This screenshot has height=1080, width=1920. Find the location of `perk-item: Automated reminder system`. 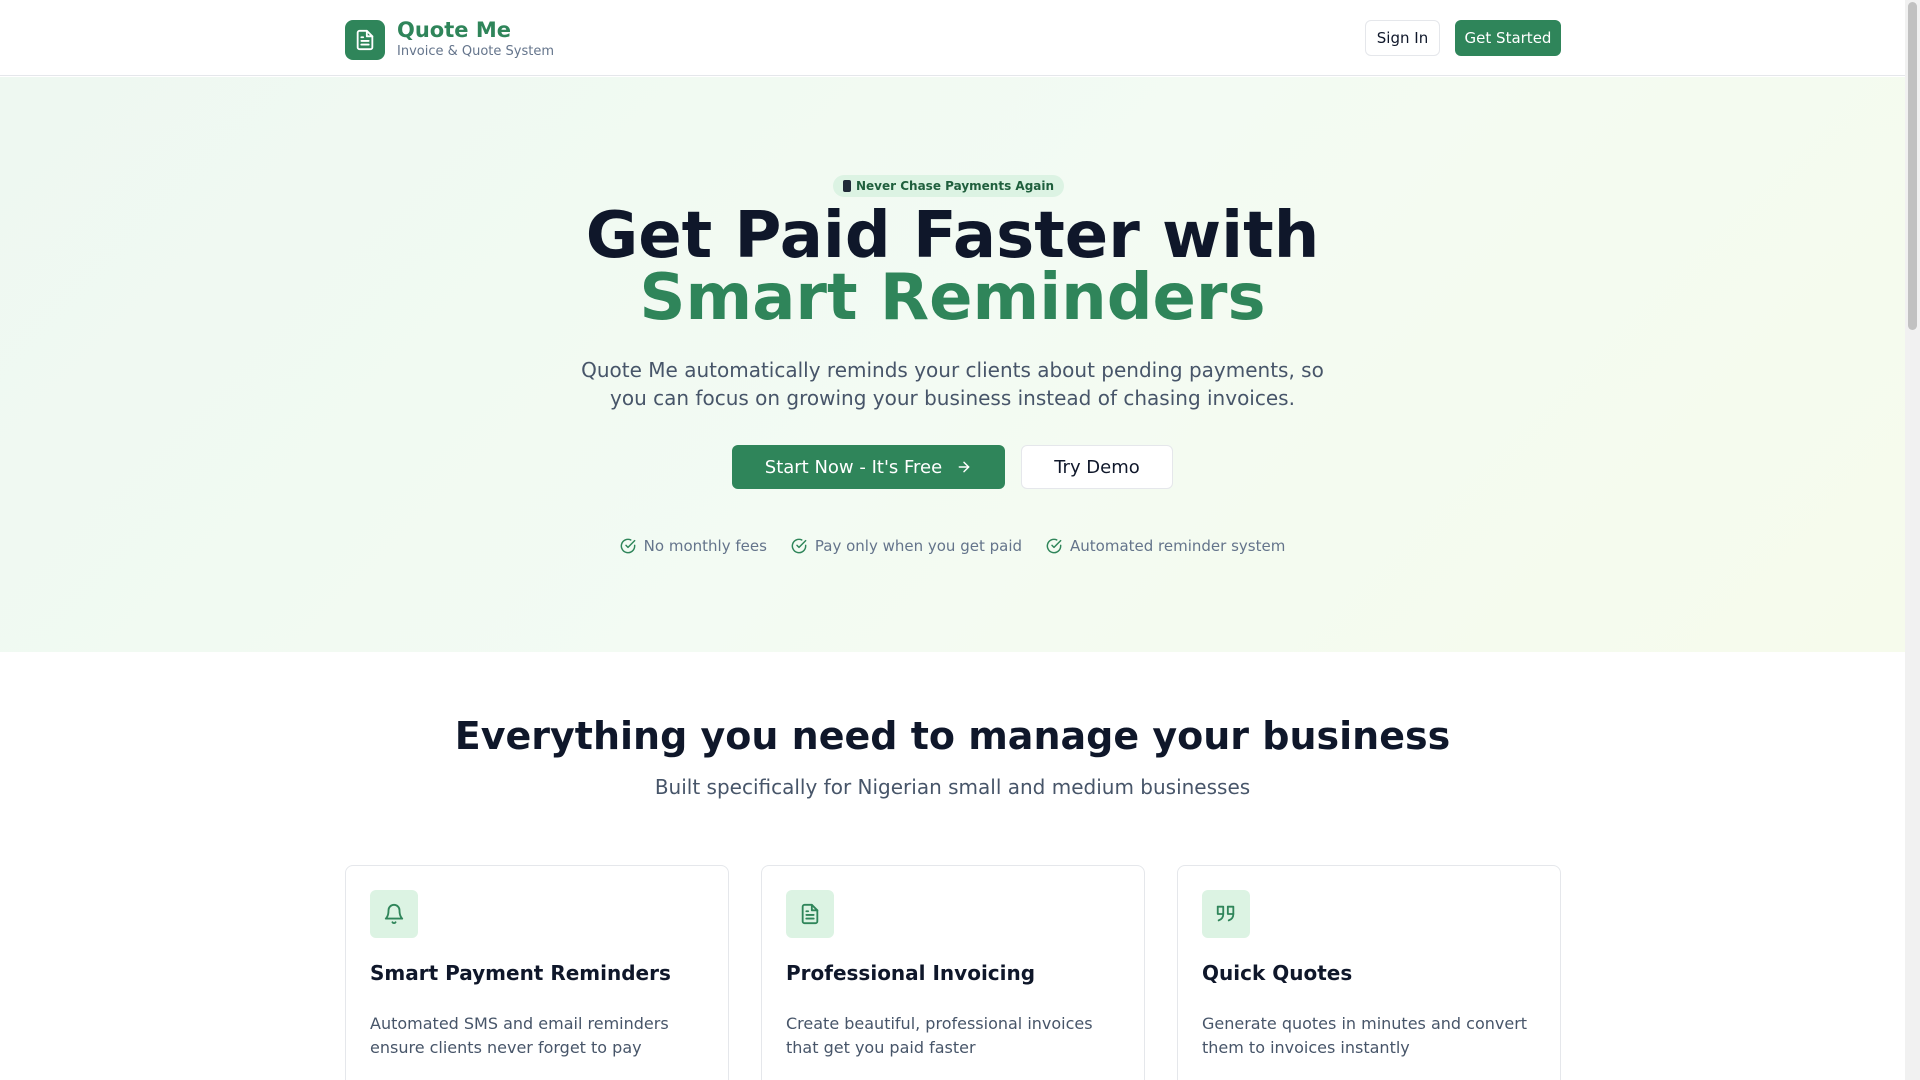

perk-item: Automated reminder system is located at coordinates (1165, 546).